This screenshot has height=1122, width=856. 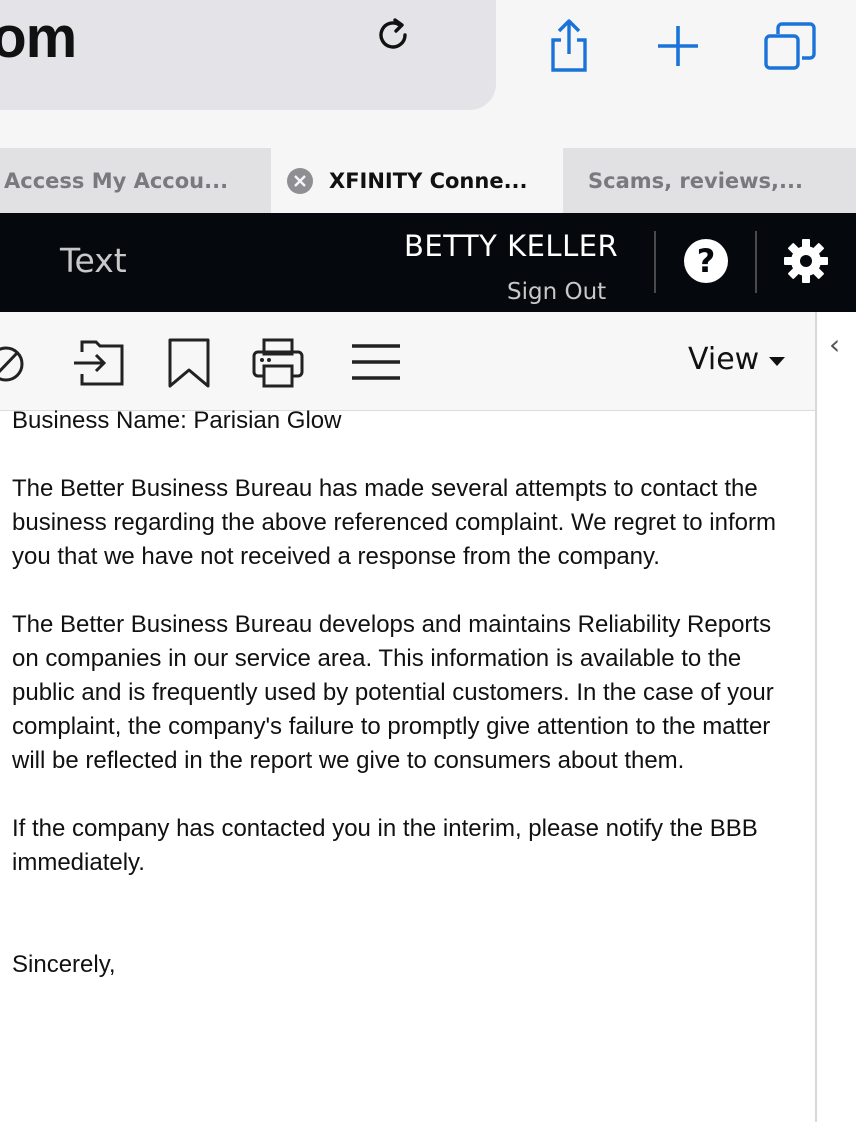 I want to click on address-bar: com, so click(x=248, y=55).